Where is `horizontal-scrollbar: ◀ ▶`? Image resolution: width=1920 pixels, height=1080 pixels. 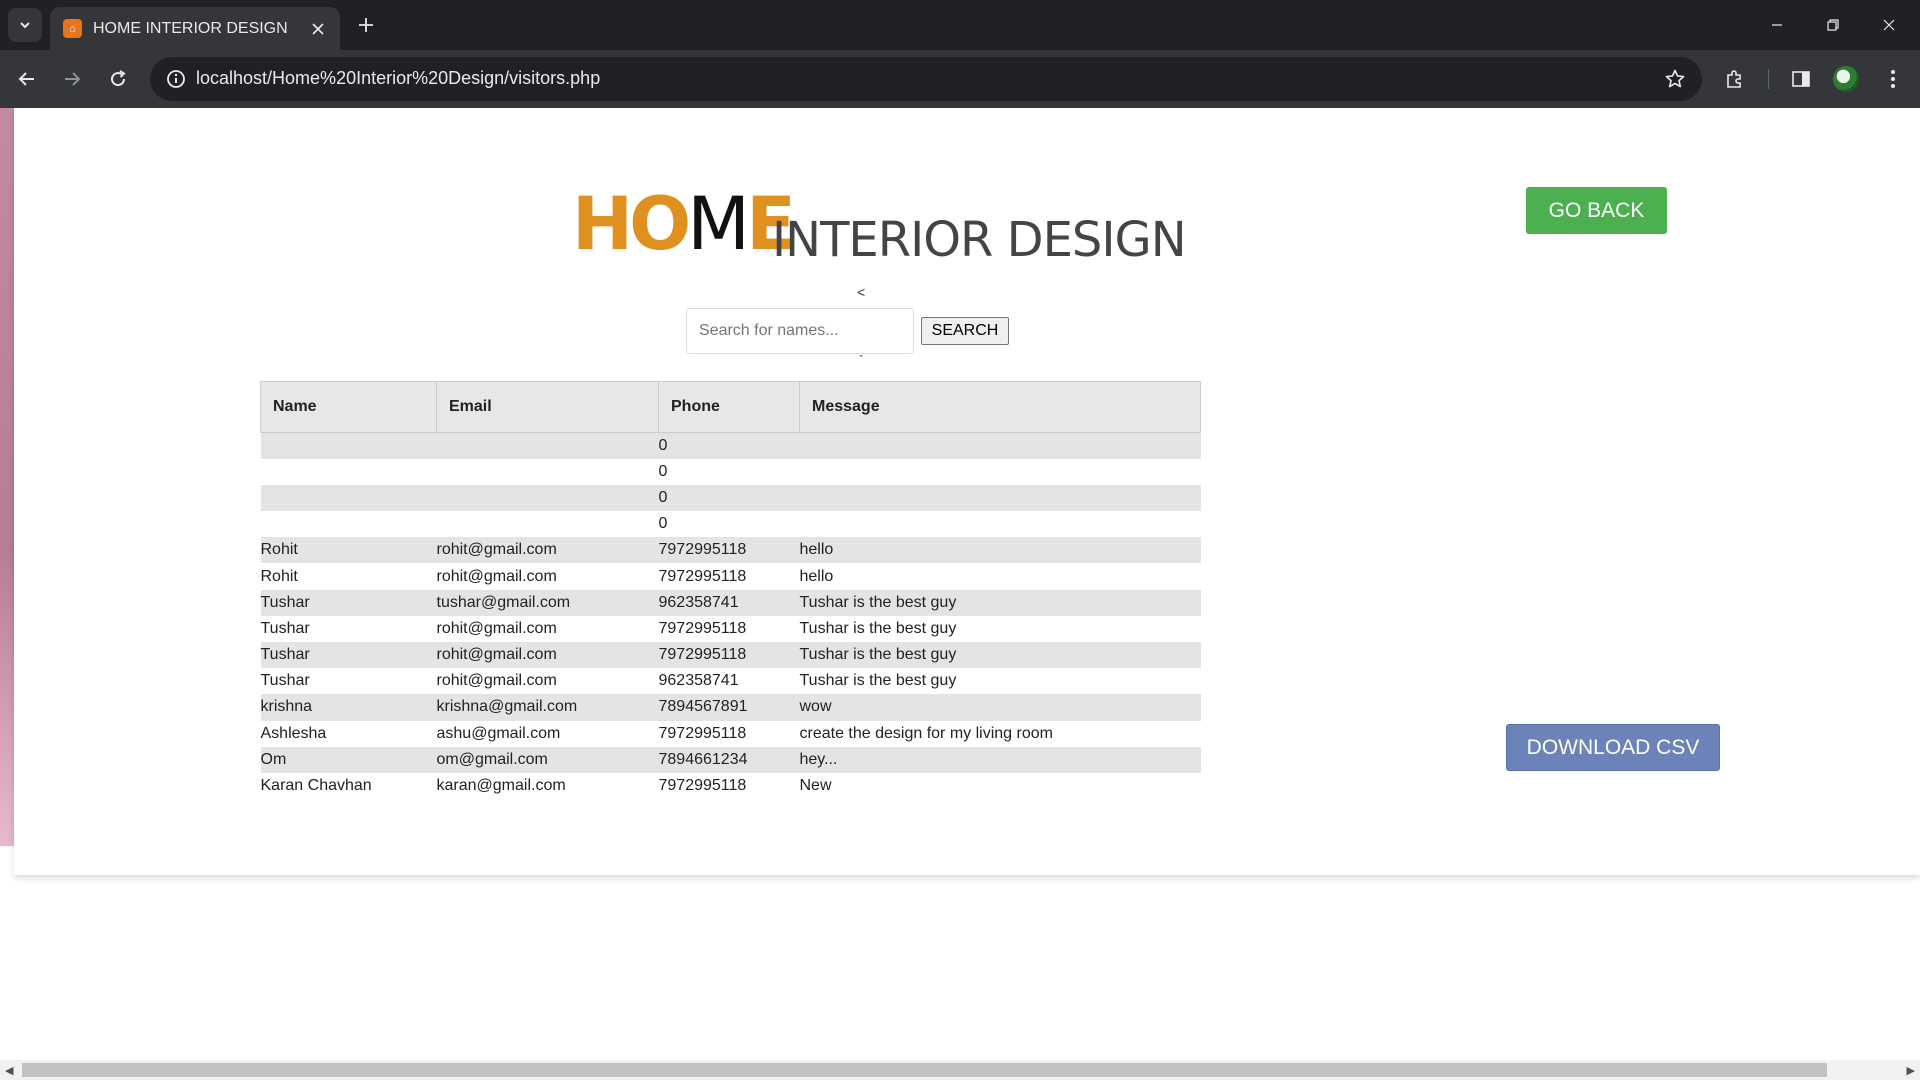
horizontal-scrollbar: ◀ ▶ is located at coordinates (960, 1070).